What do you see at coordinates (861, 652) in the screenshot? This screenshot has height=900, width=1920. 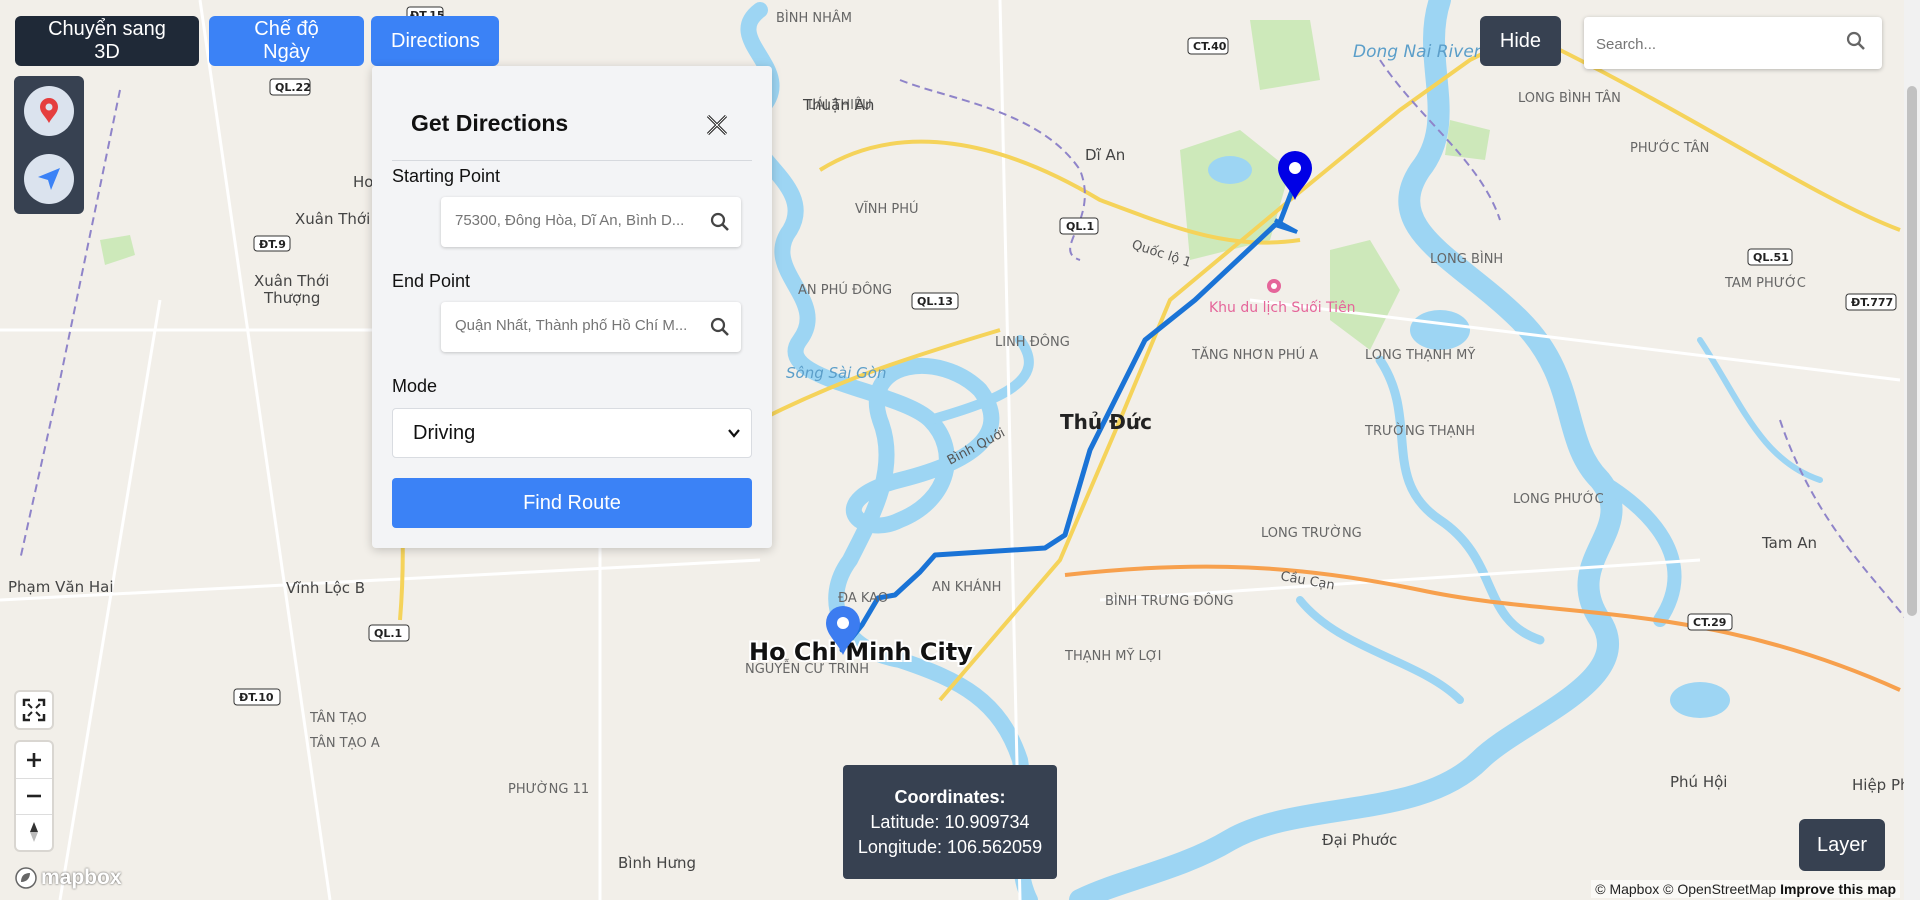 I see `city-label: Ho Chi Minh City` at bounding box center [861, 652].